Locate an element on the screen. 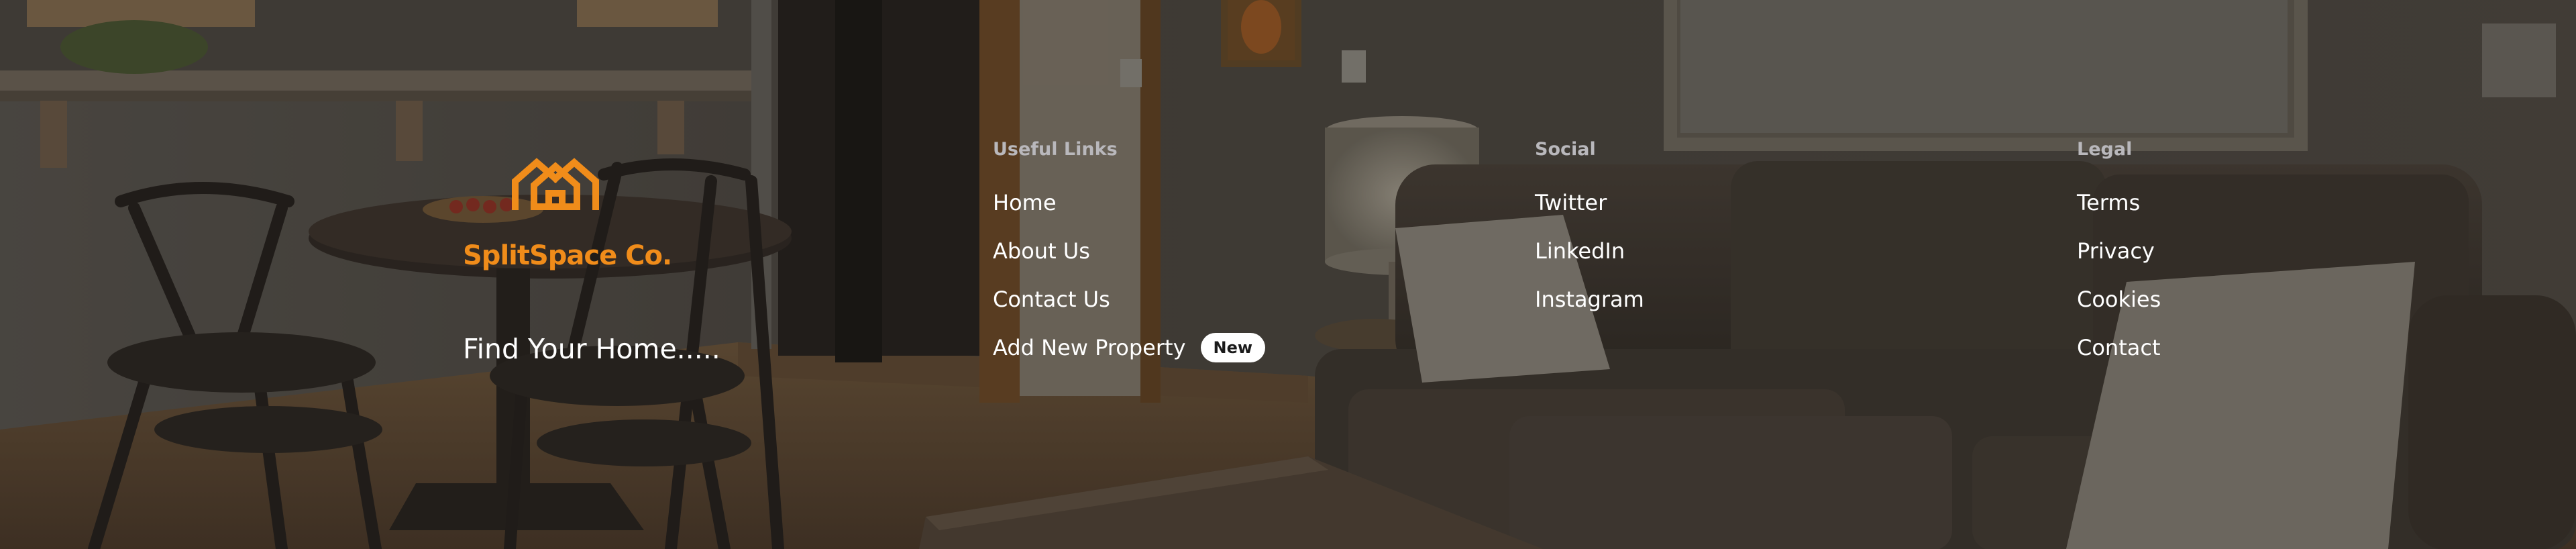  list-item: Contact is located at coordinates (2244, 347).